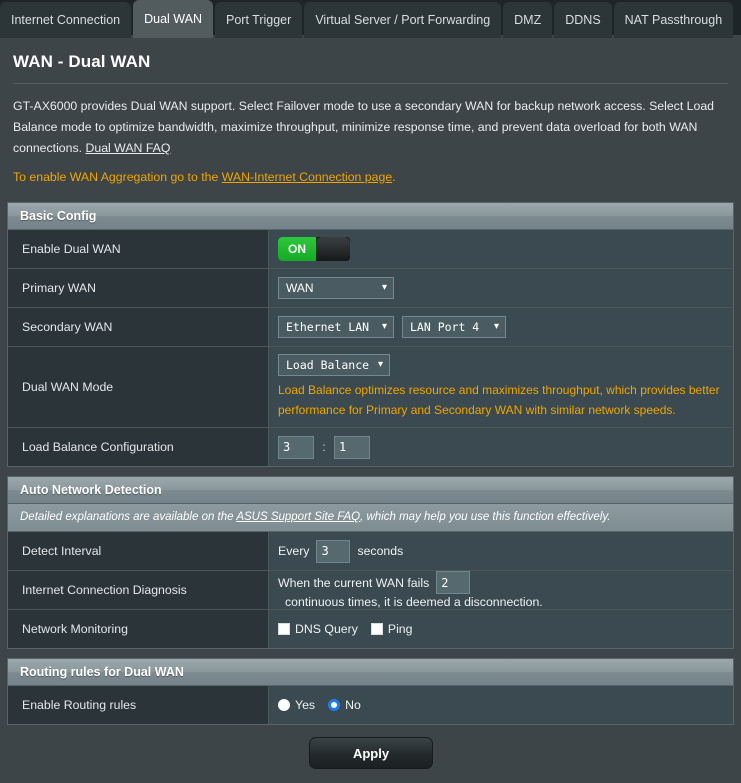  Describe the element at coordinates (173, 19) in the screenshot. I see `tab-dual-wan: Dual WAN` at that location.